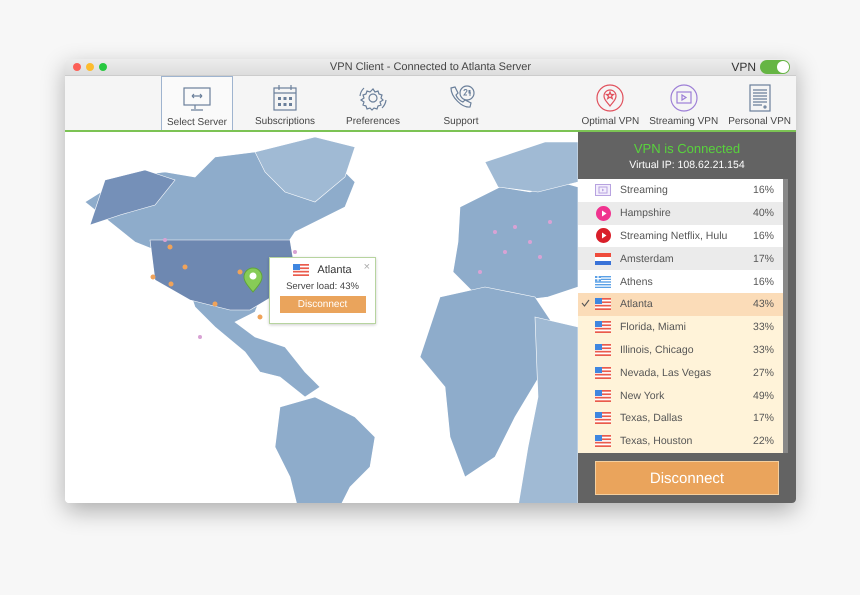 This screenshot has width=860, height=595. I want to click on server-name: Nevada, Las Vegas, so click(666, 372).